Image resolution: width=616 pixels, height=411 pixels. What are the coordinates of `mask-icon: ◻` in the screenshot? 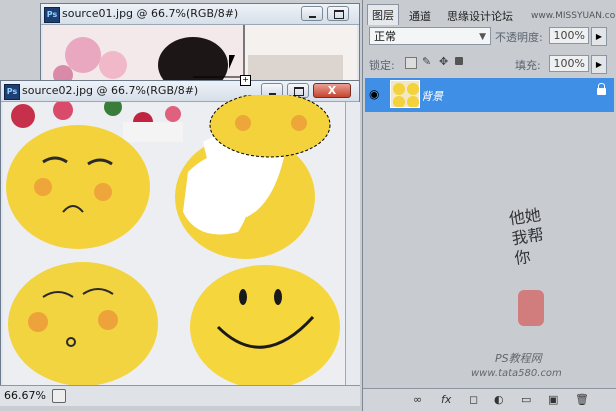 It's located at (473, 399).